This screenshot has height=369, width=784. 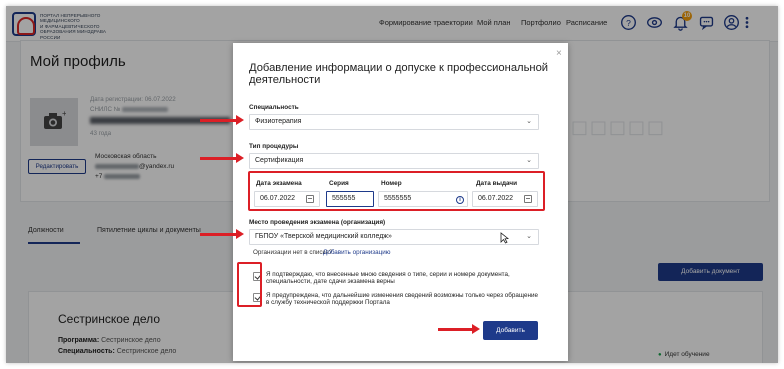 What do you see at coordinates (278, 121) in the screenshot?
I see `specialty-value: Физиотерапия` at bounding box center [278, 121].